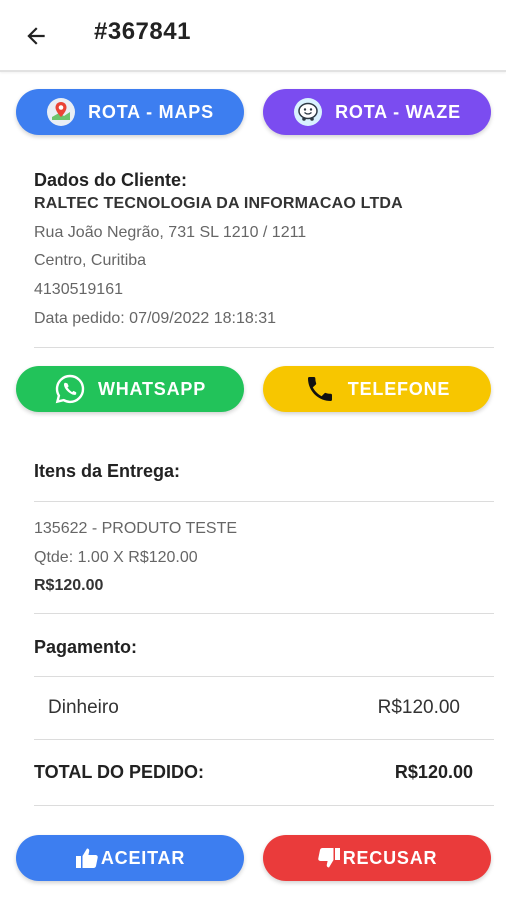 The height and width of the screenshot is (900, 506). What do you see at coordinates (90, 260) in the screenshot?
I see `client-district: Centro, Curitiba` at bounding box center [90, 260].